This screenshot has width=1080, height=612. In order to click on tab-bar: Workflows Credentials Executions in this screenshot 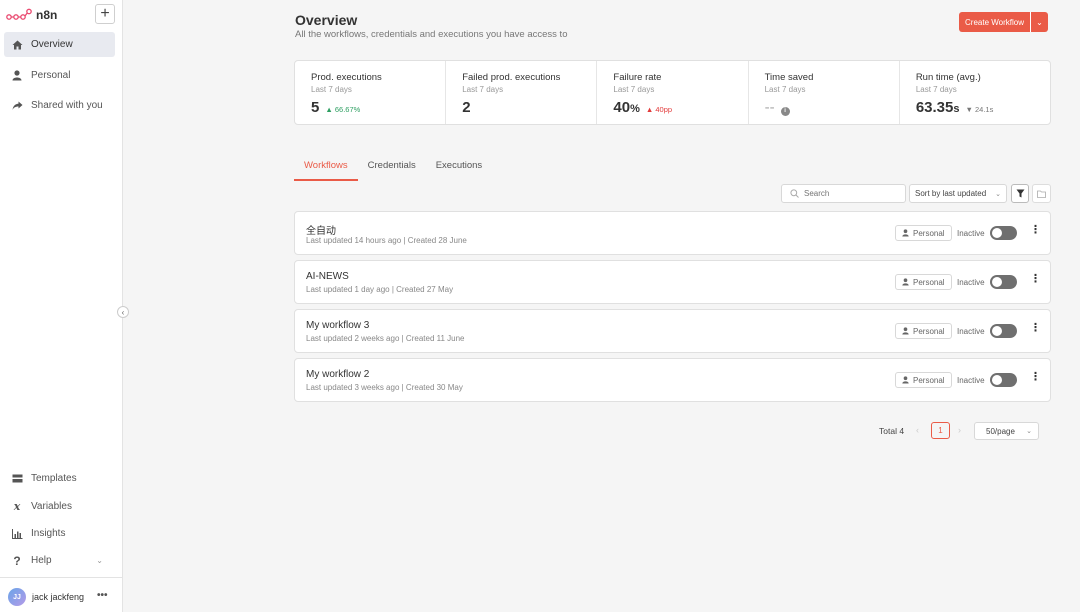, I will do `click(393, 169)`.